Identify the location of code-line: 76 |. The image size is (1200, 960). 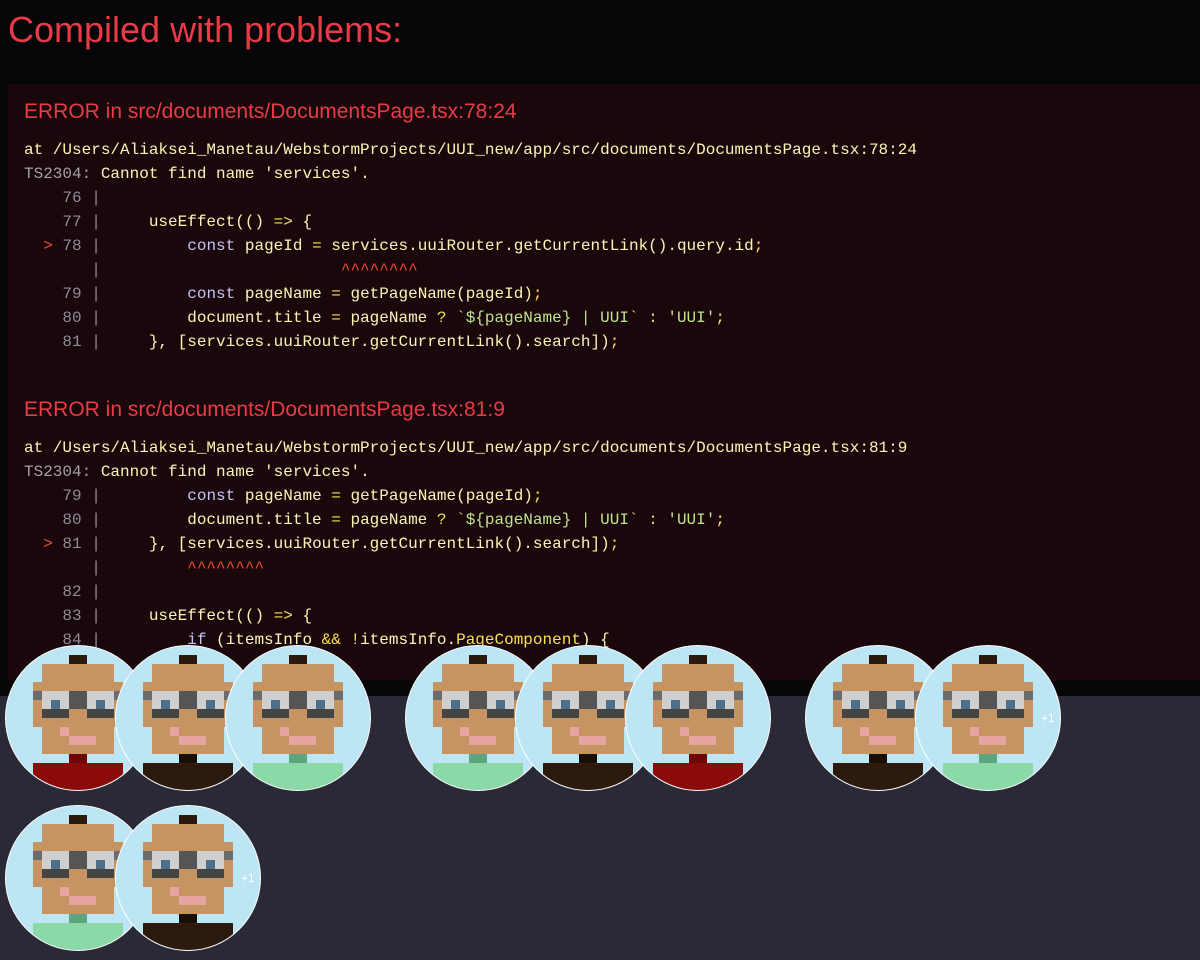
(470, 198).